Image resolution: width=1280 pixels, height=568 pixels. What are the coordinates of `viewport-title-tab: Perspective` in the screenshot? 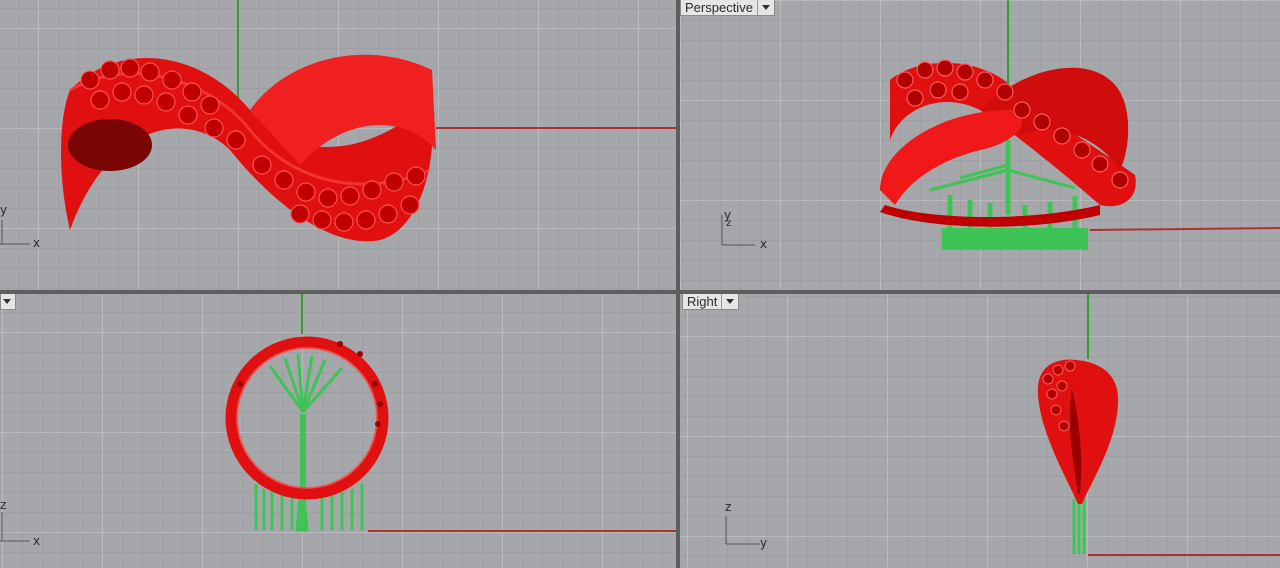 It's located at (727, 8).